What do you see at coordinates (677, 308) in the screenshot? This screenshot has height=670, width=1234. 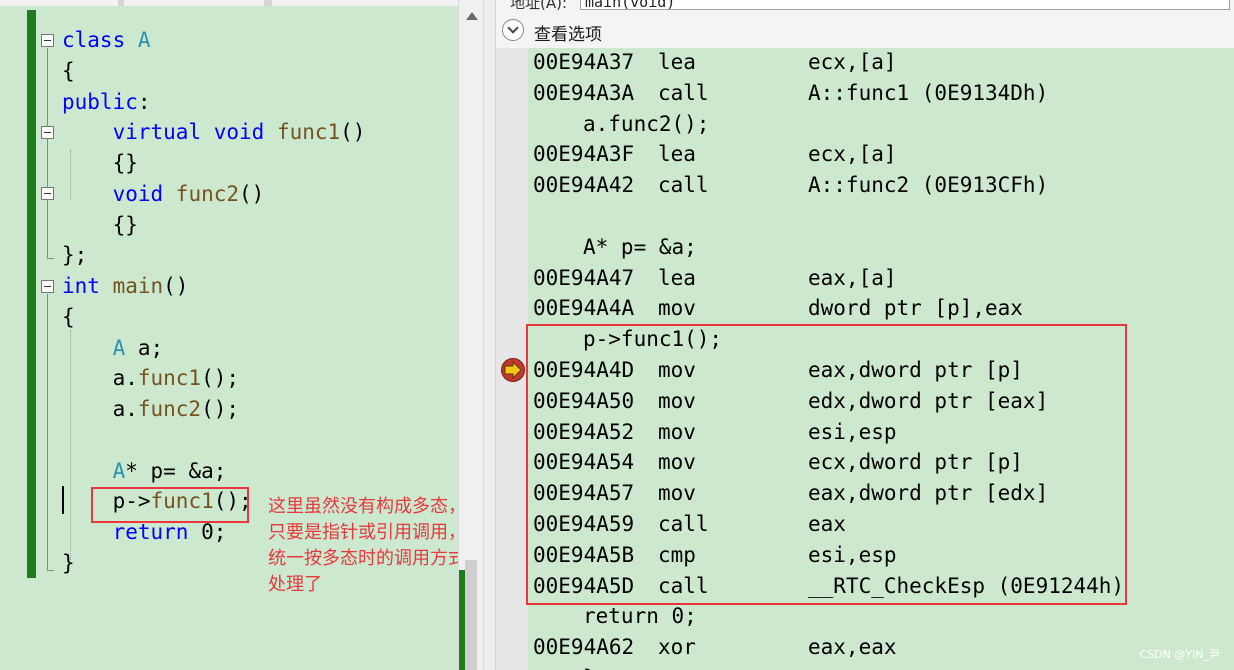 I see `asm-mnemonic: mov` at bounding box center [677, 308].